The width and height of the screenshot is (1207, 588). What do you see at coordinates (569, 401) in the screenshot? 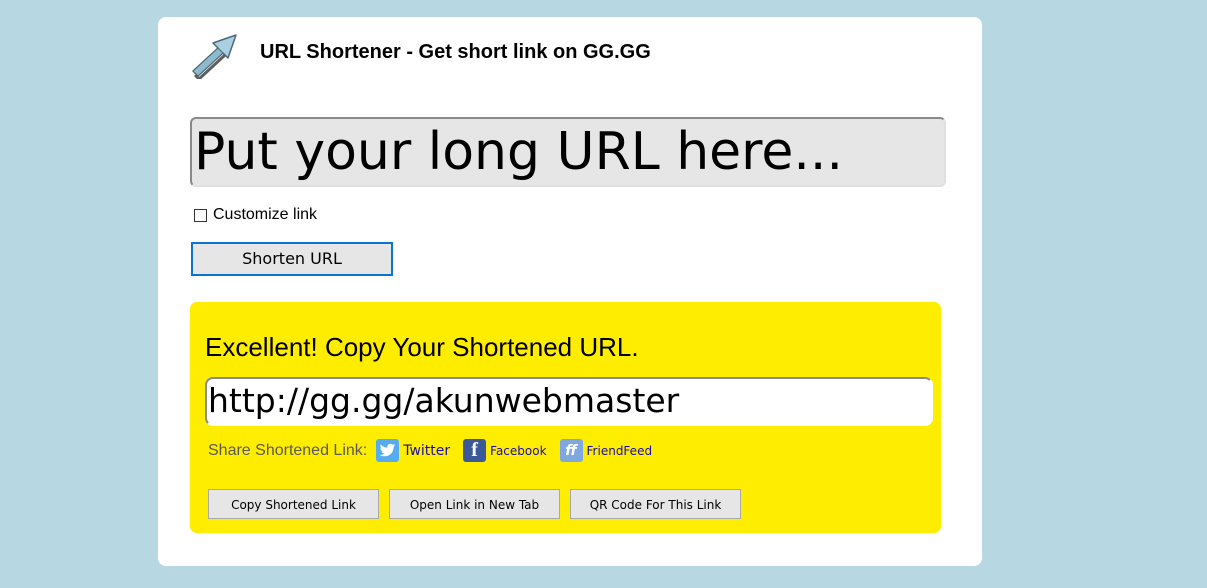
I see `short-url-field: http://gg.gg/akunwebmaster` at bounding box center [569, 401].